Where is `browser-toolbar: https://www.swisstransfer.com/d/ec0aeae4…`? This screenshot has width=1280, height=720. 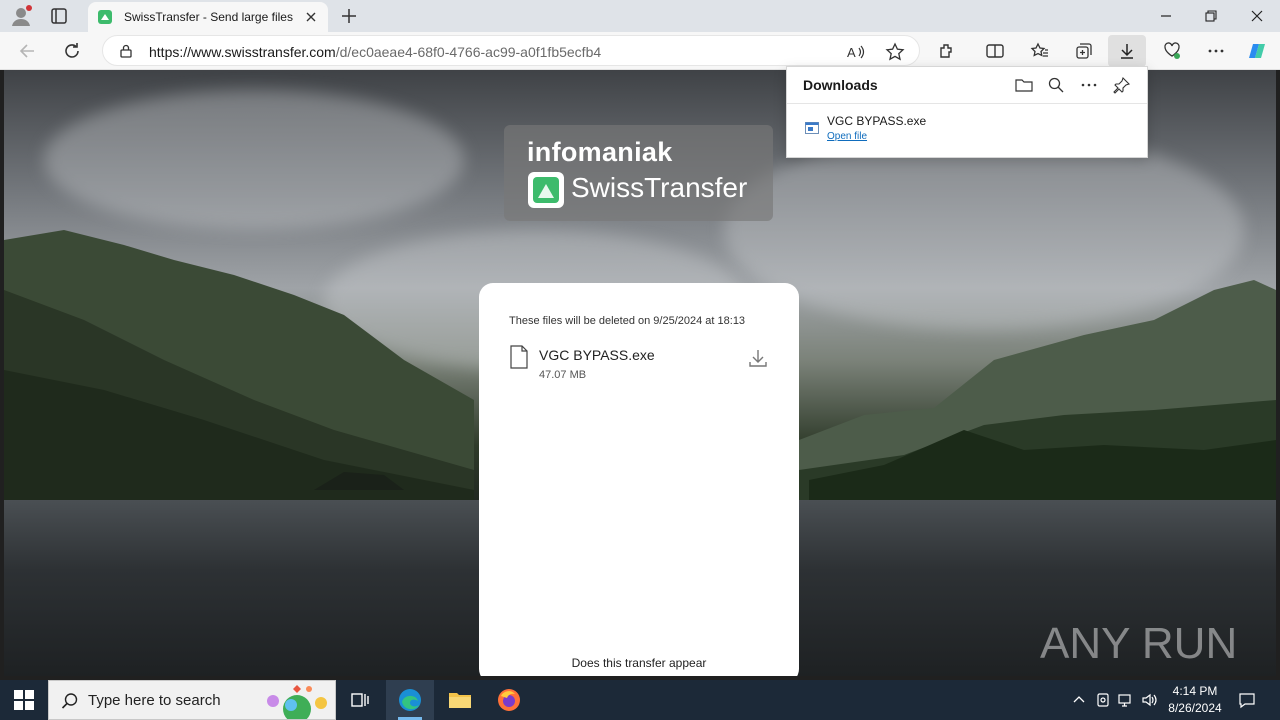
browser-toolbar: https://www.swisstransfer.com/d/ec0aeae4… is located at coordinates (640, 51).